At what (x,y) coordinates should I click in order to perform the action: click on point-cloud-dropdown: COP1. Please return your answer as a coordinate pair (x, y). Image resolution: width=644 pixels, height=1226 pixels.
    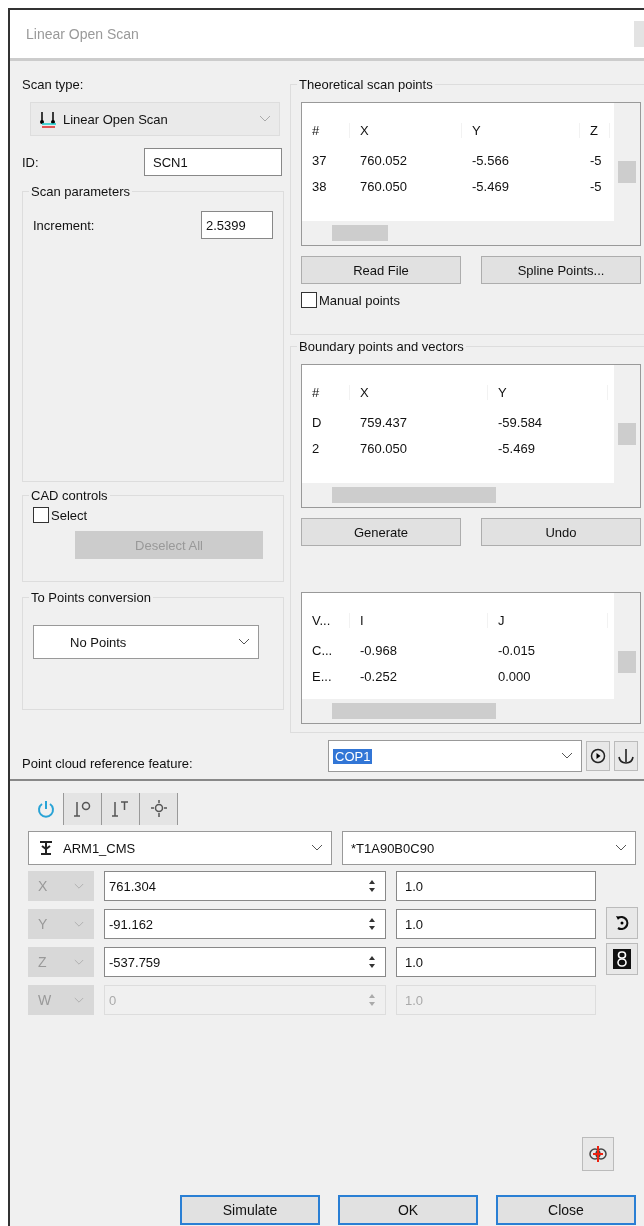
    Looking at the image, I should click on (455, 756).